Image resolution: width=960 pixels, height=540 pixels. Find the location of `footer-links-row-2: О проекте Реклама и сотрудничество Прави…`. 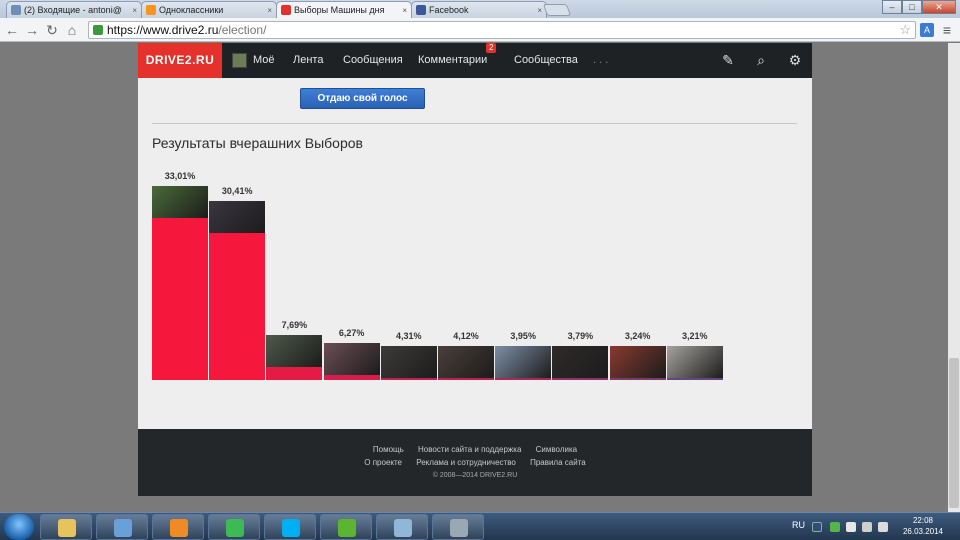

footer-links-row-2: О проекте Реклама и сотрудничество Прави… is located at coordinates (475, 462).